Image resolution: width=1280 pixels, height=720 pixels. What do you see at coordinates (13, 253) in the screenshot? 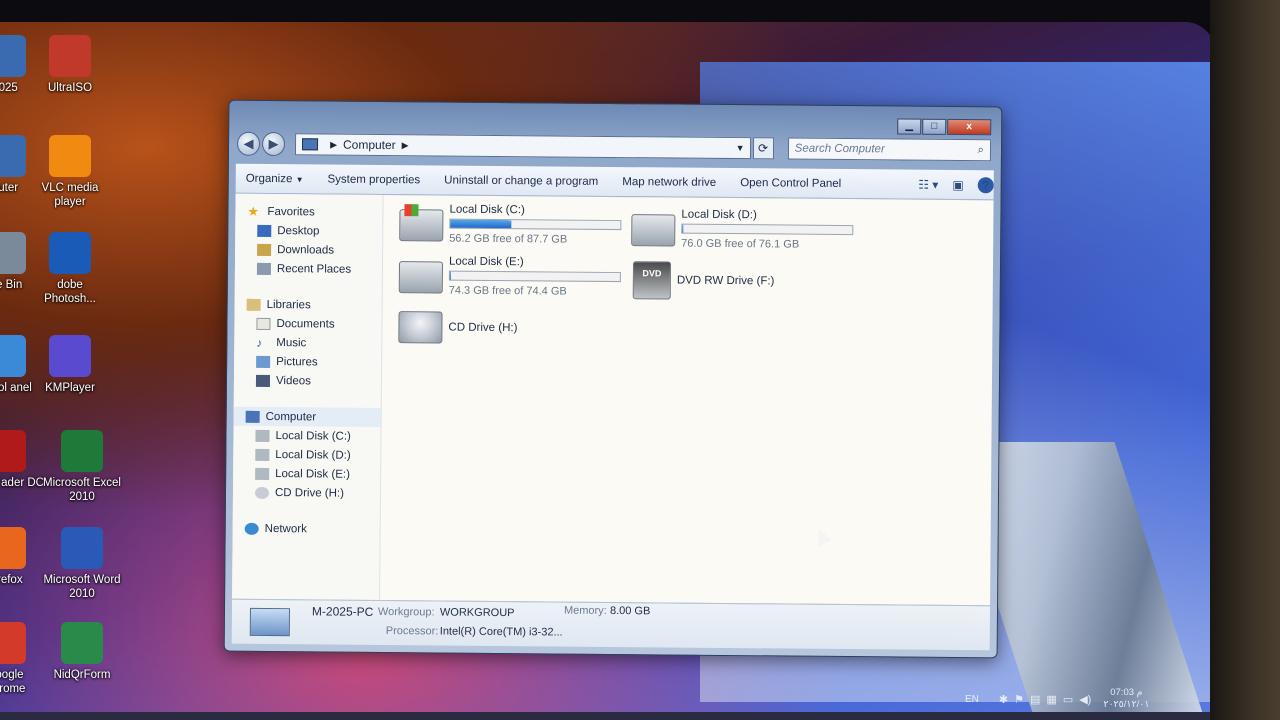
I see `recycle-bin-icon` at bounding box center [13, 253].